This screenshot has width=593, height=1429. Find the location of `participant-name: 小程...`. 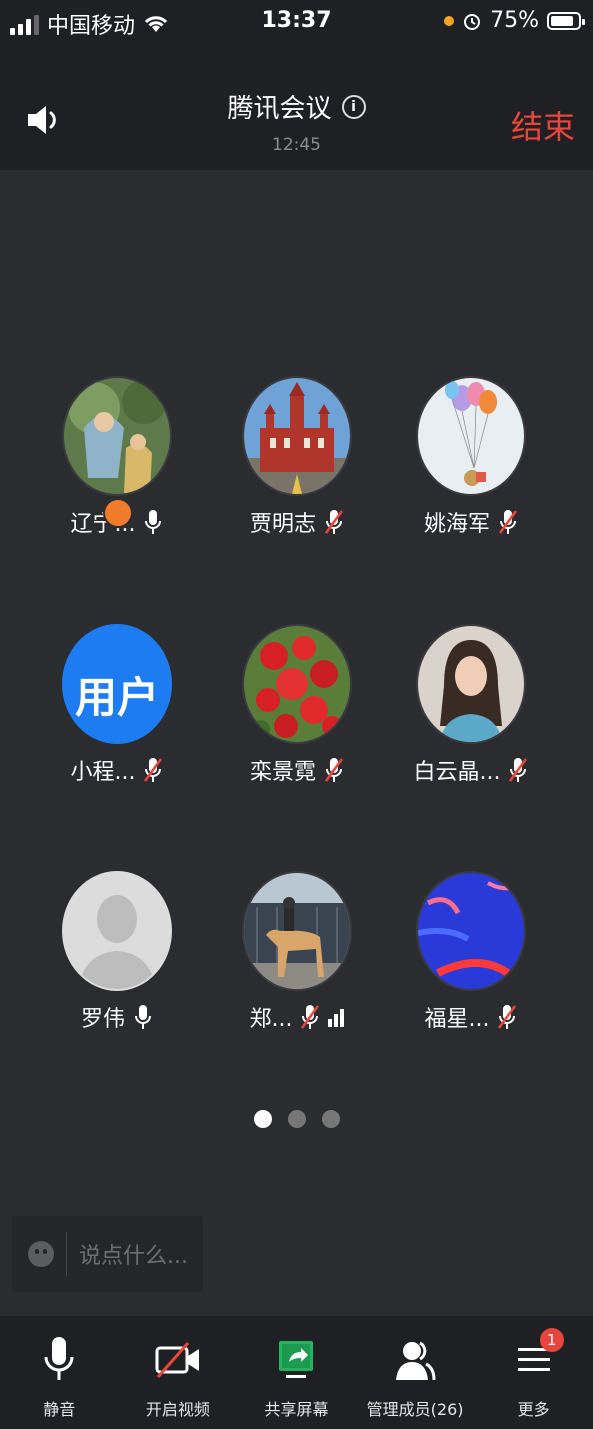

participant-name: 小程... is located at coordinates (103, 772).